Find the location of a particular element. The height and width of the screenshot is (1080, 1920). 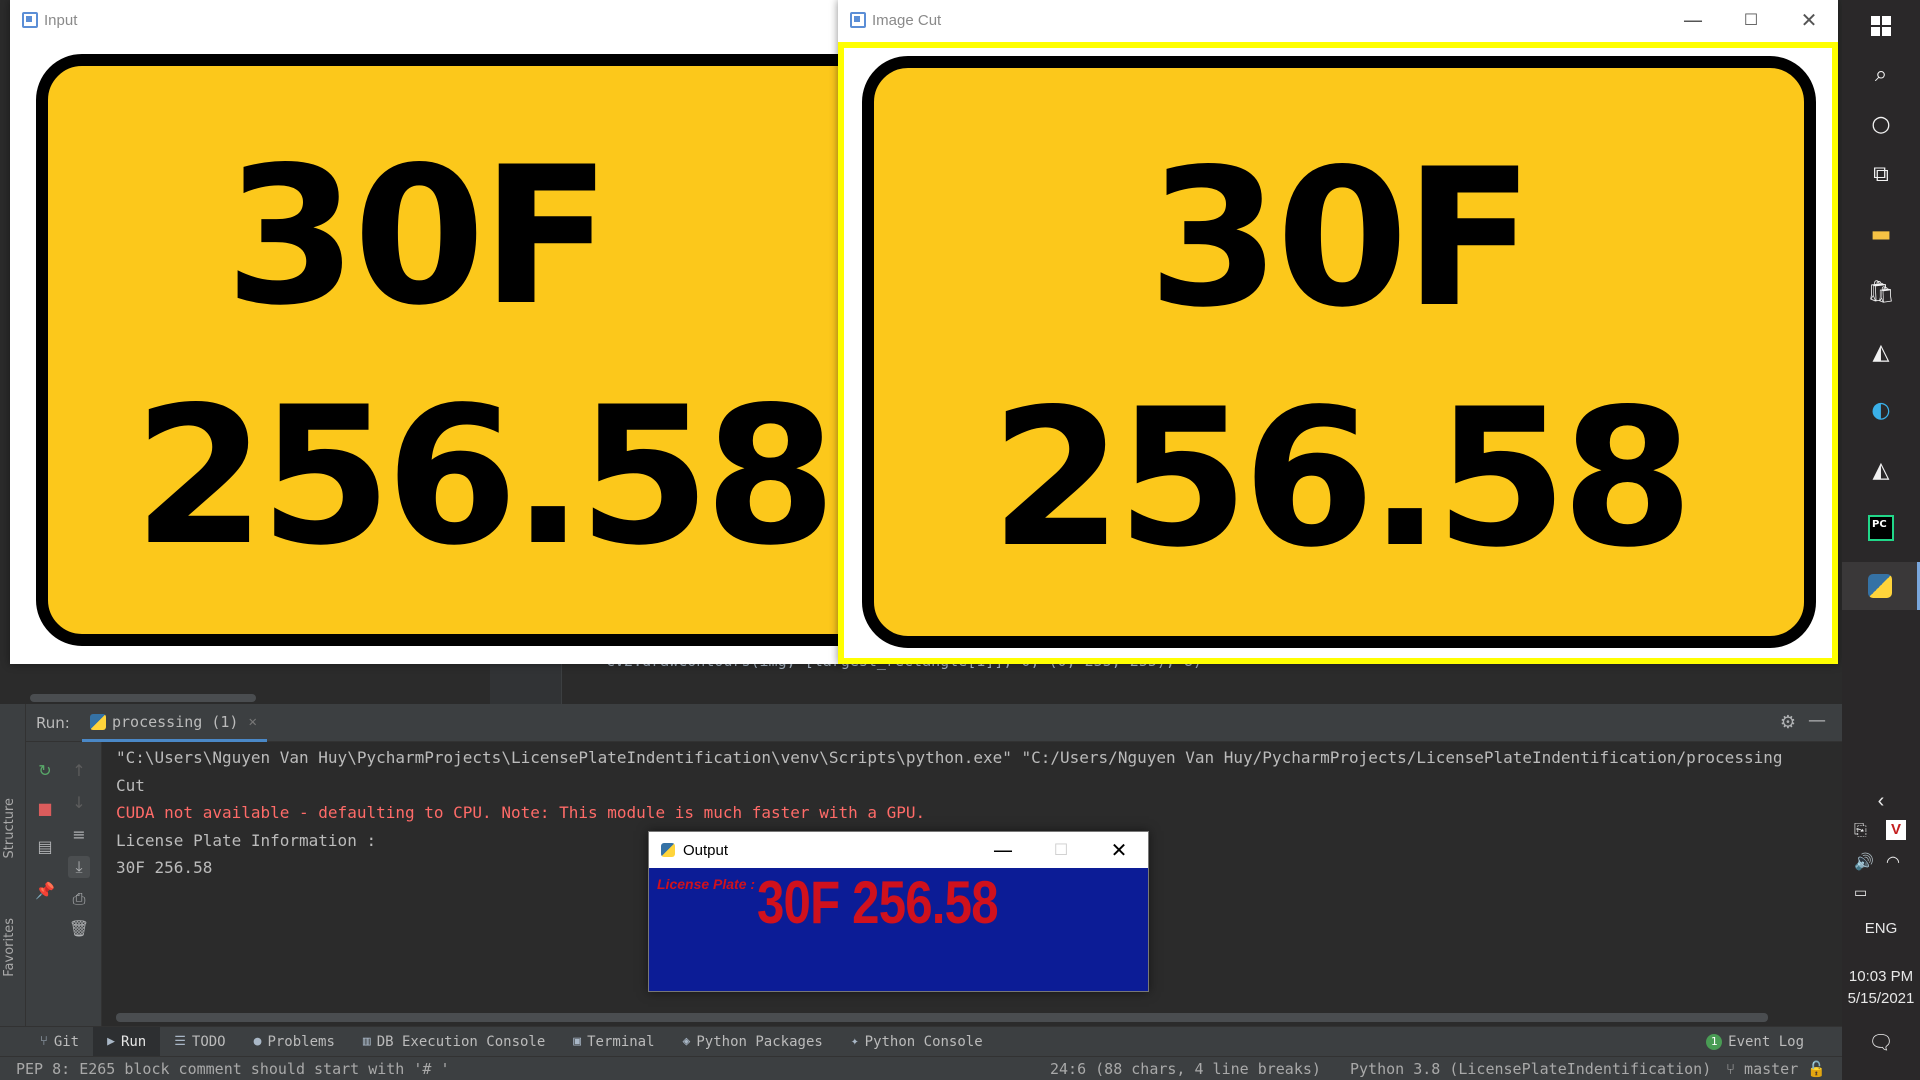

close-icon: ✕ is located at coordinates (252, 722).